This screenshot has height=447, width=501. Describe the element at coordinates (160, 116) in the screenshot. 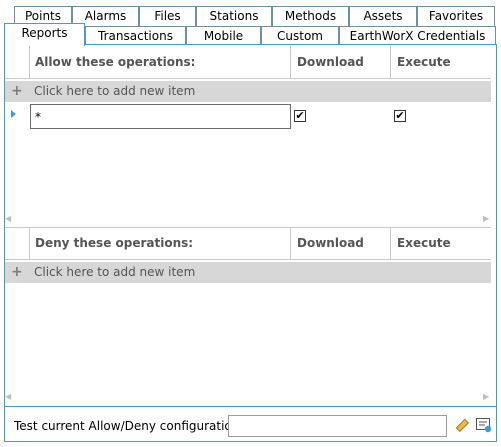

I see `allow-operation-input` at that location.